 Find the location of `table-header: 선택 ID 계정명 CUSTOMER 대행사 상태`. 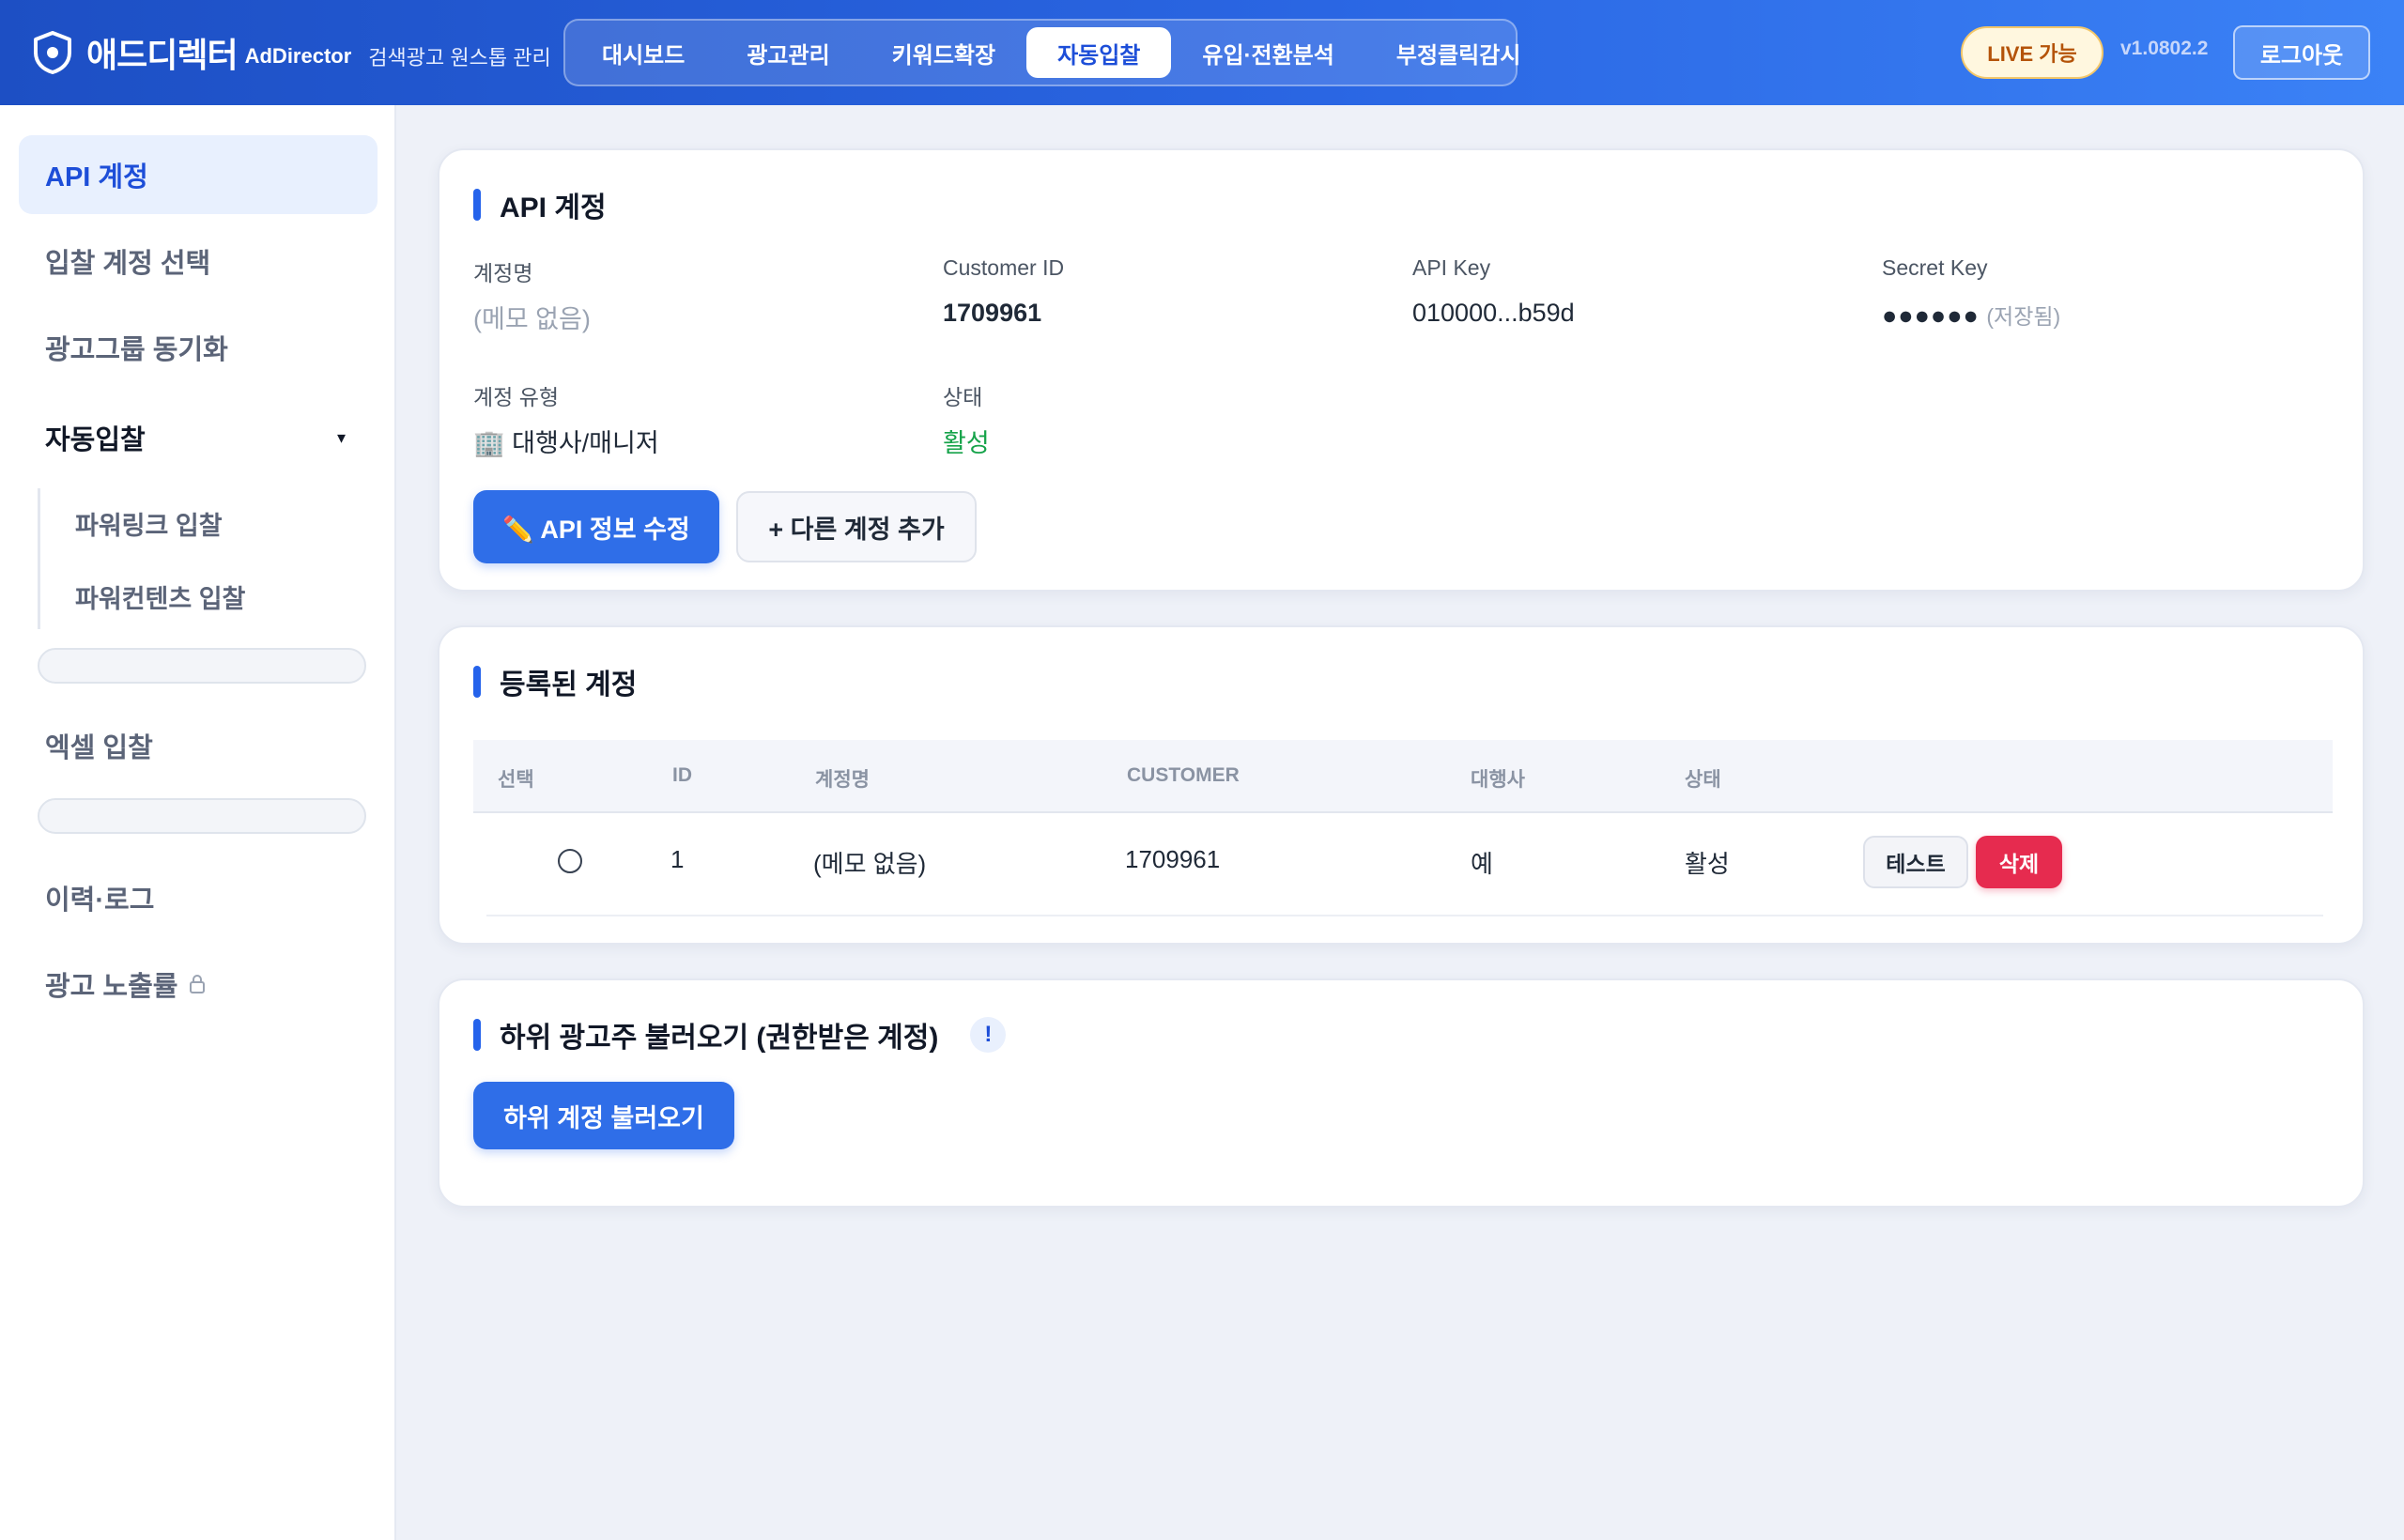

table-header: 선택 ID 계정명 CUSTOMER 대행사 상태 is located at coordinates (1403, 776).